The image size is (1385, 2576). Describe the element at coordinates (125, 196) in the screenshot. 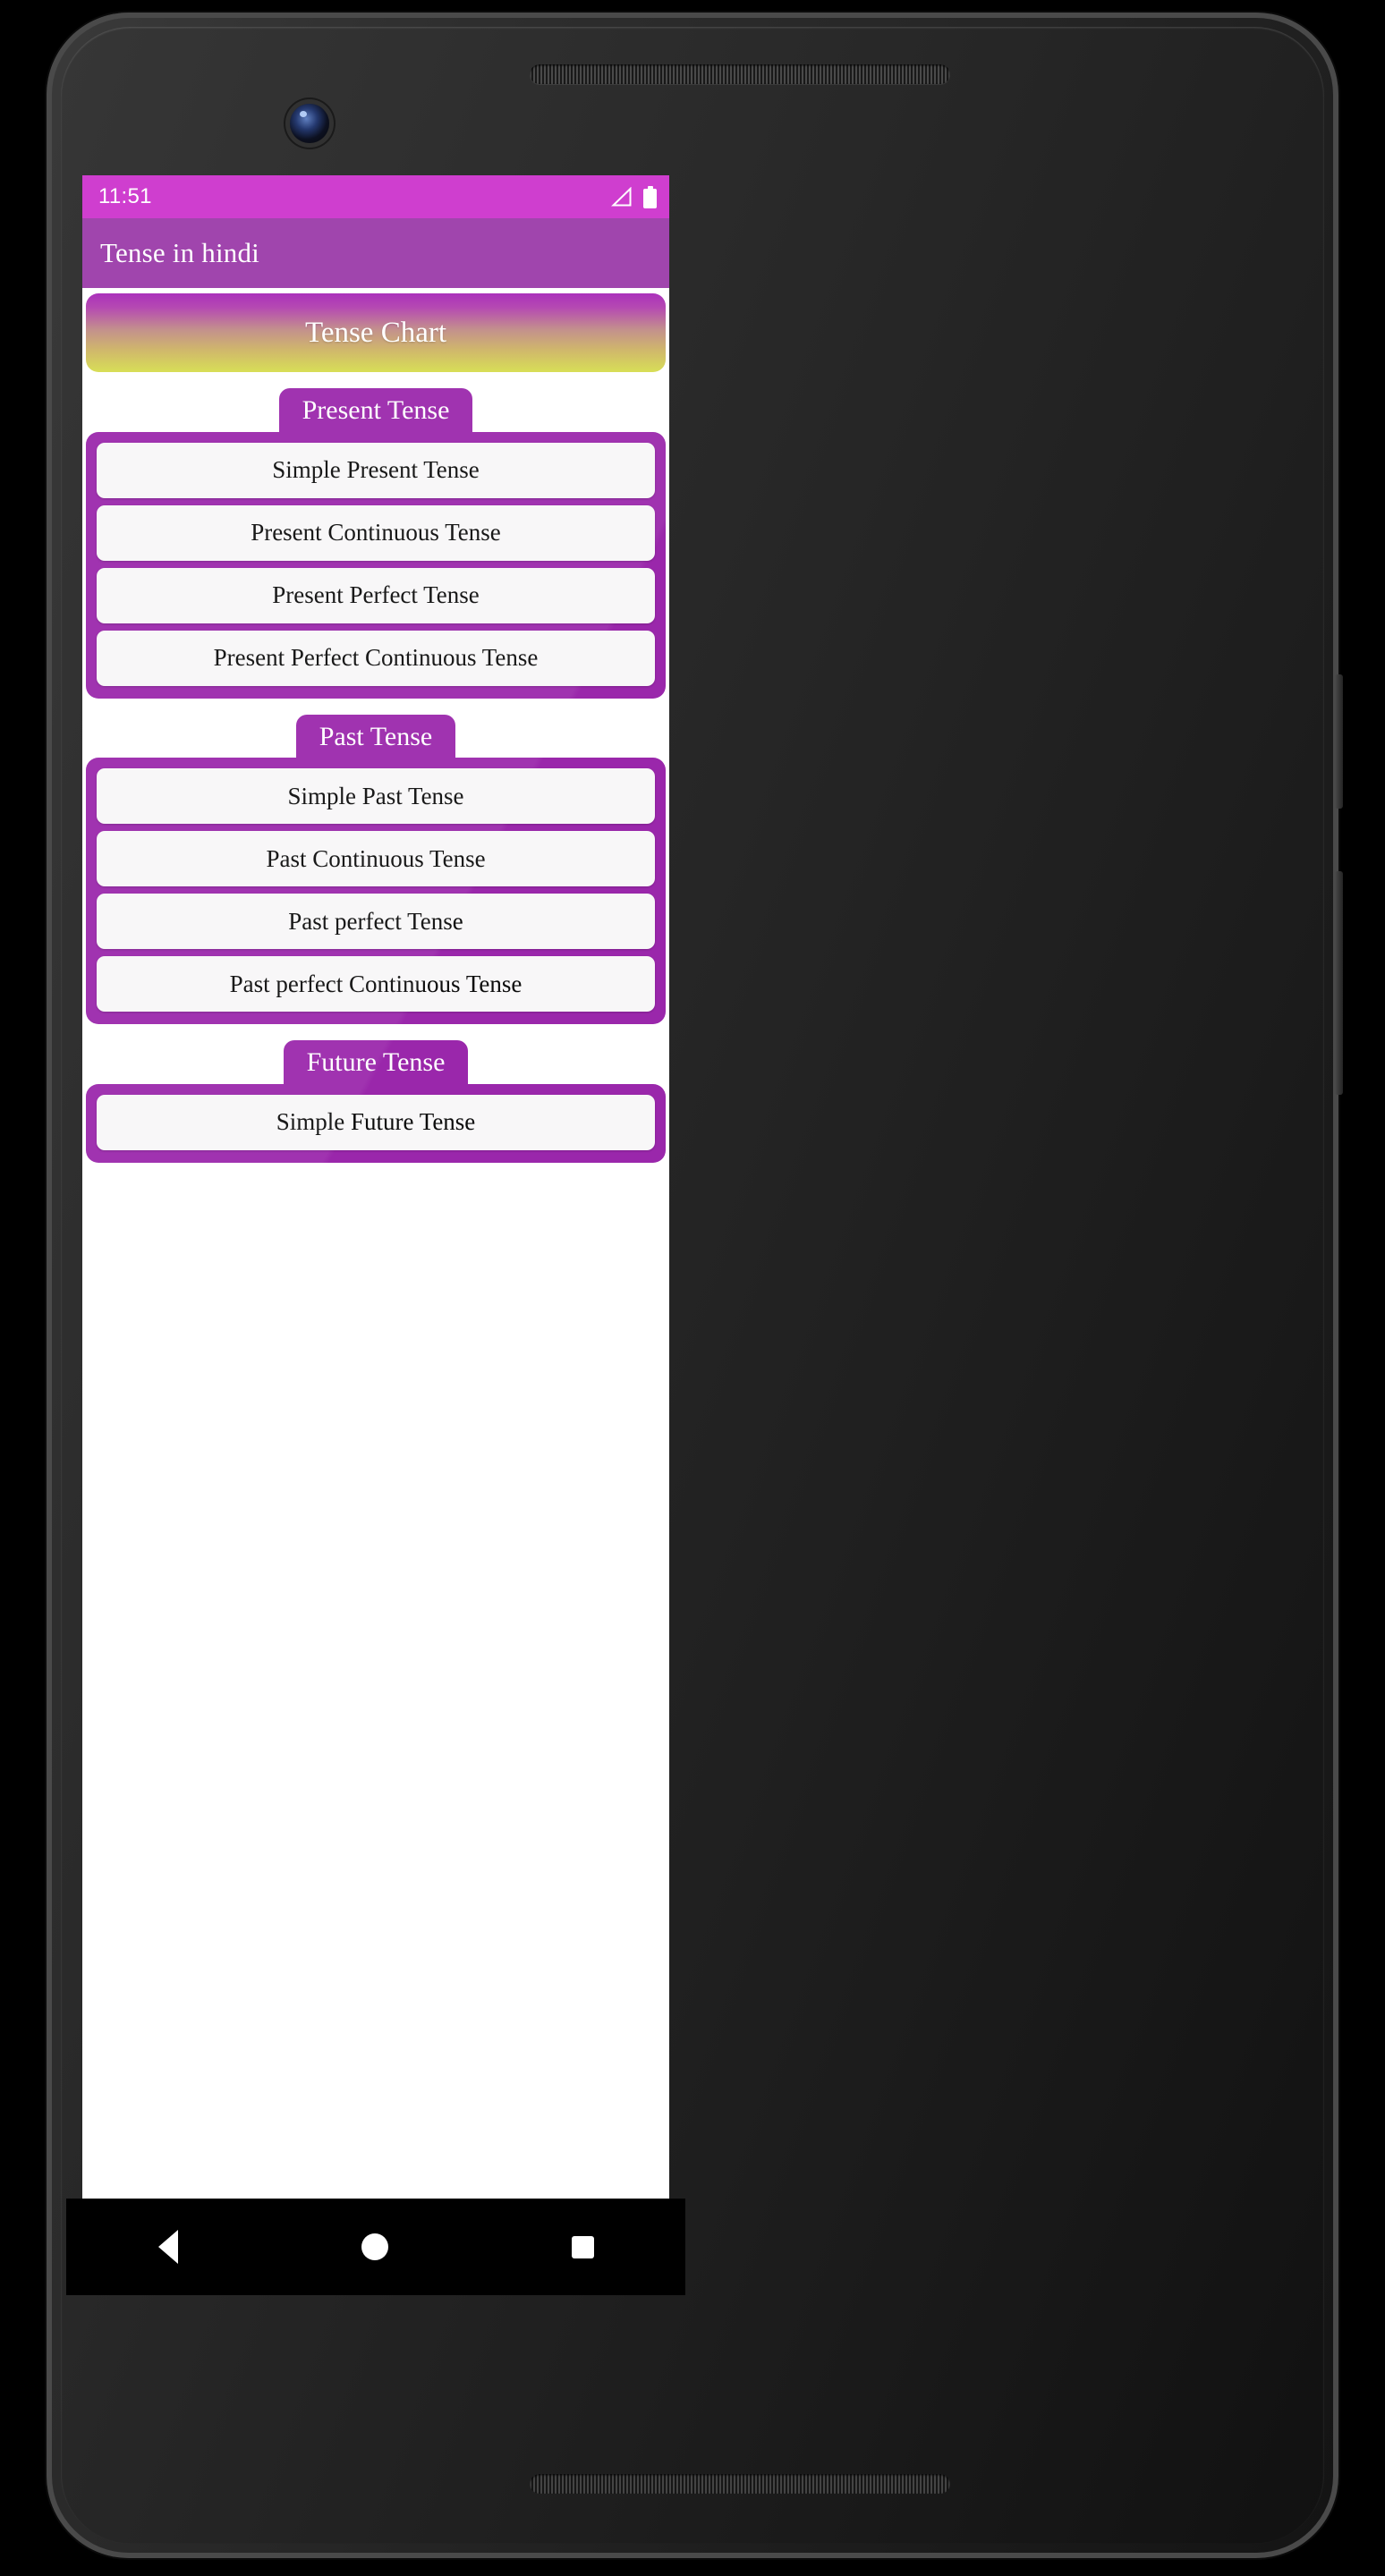

I see `status-bar-clock: 11:51` at that location.